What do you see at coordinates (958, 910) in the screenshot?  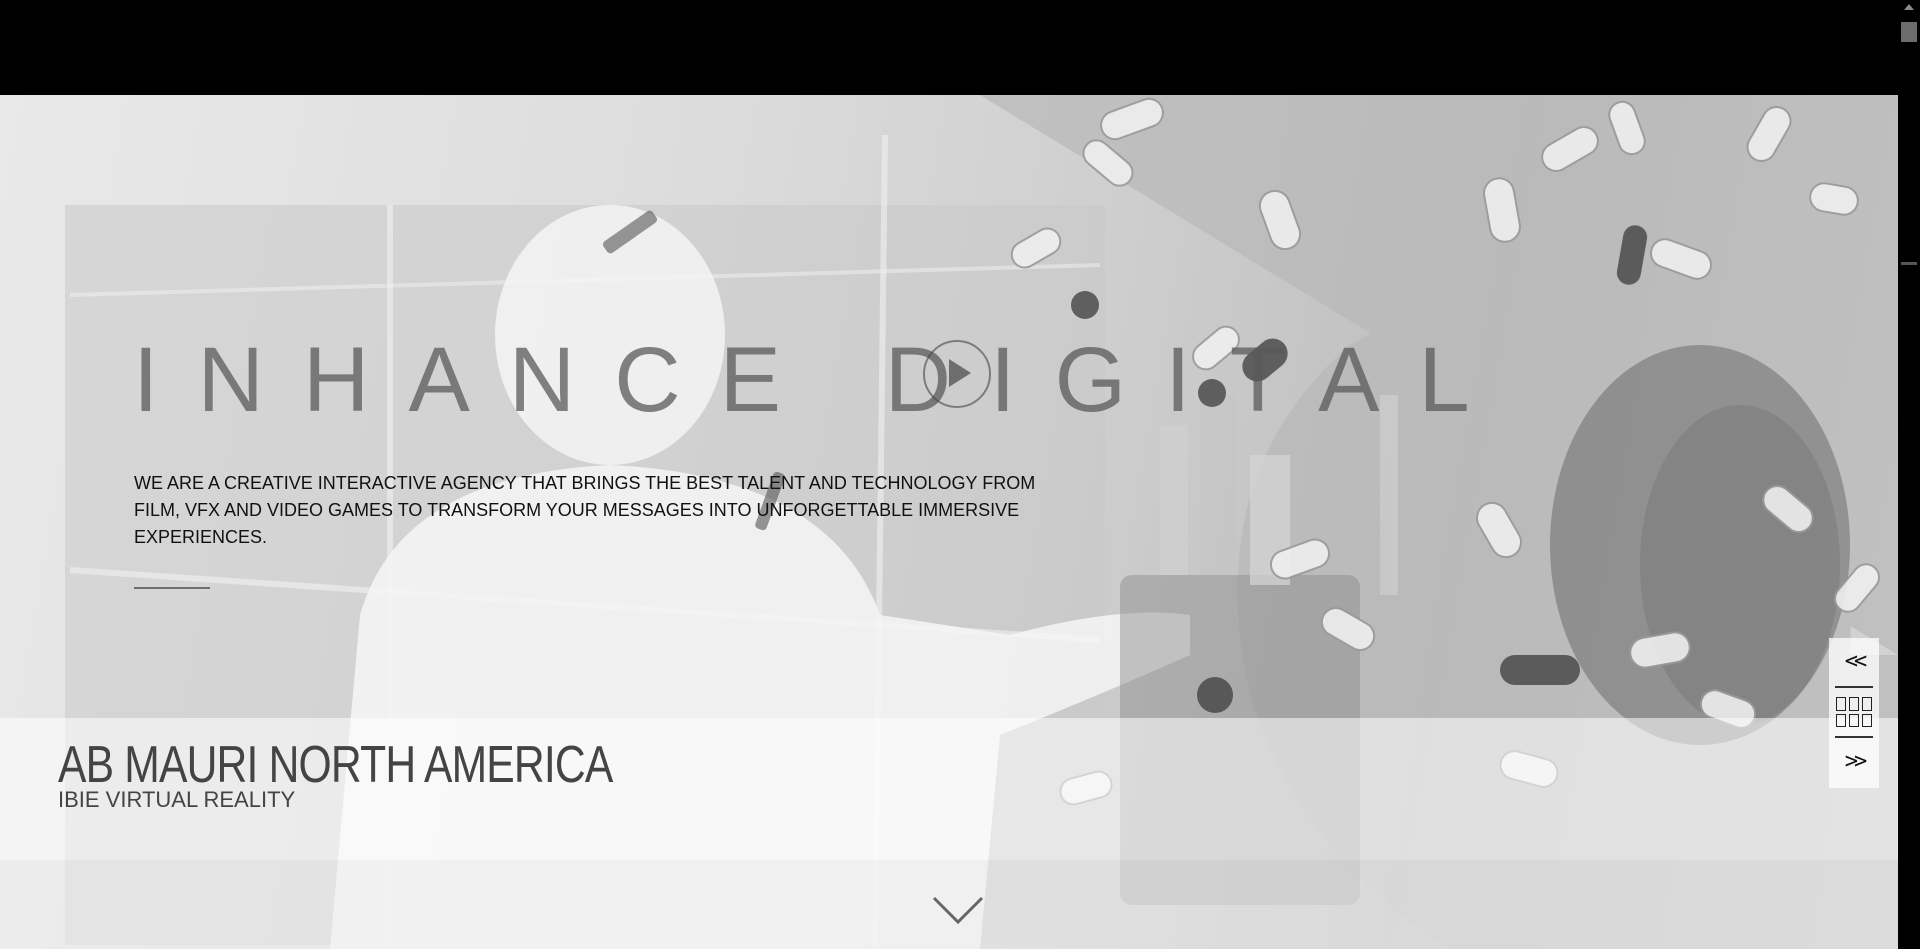 I see `chevron-down-icon` at bounding box center [958, 910].